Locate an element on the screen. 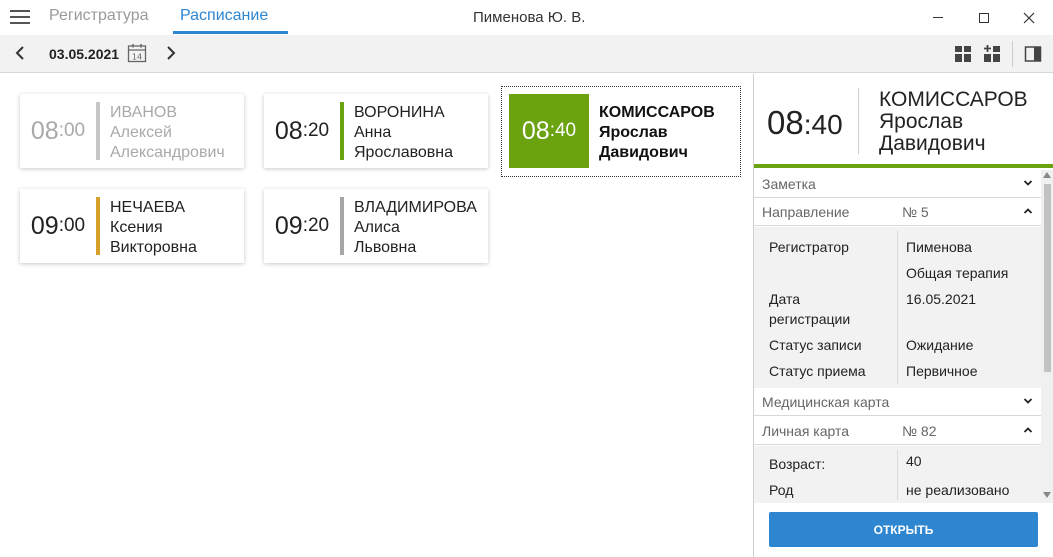  details-scrollbar is located at coordinates (1047, 336).